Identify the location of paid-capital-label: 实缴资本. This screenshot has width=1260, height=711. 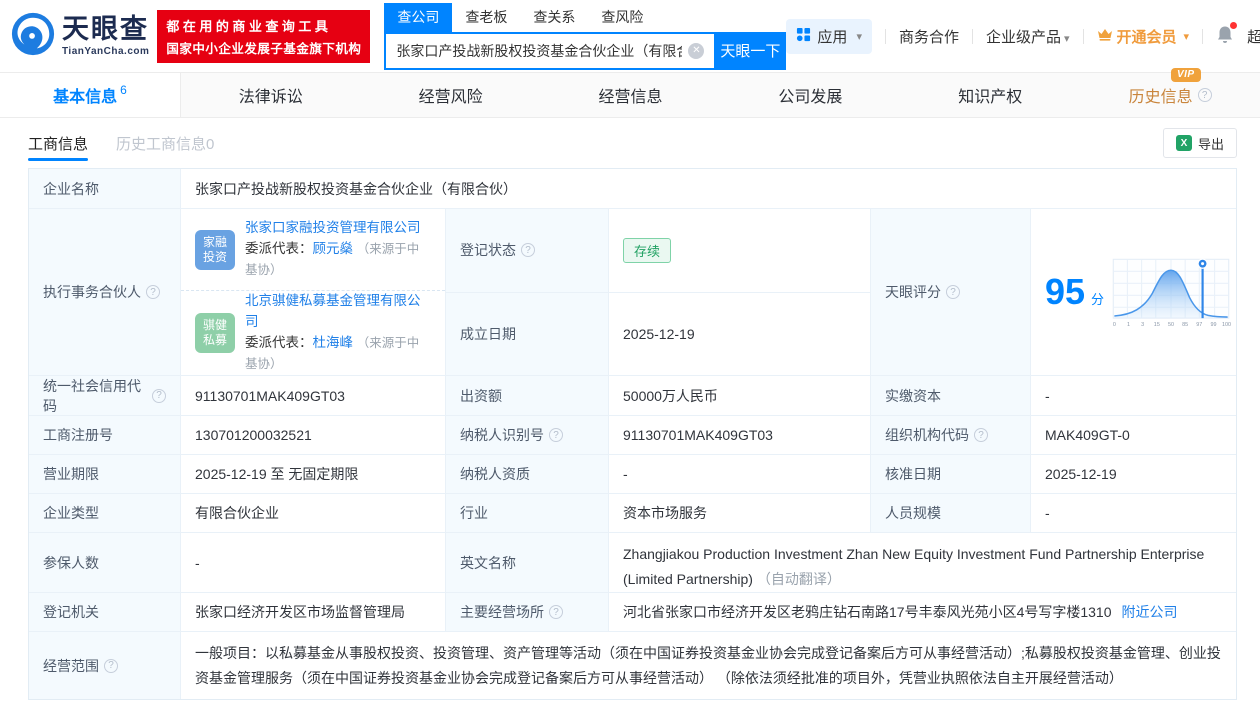
(951, 395).